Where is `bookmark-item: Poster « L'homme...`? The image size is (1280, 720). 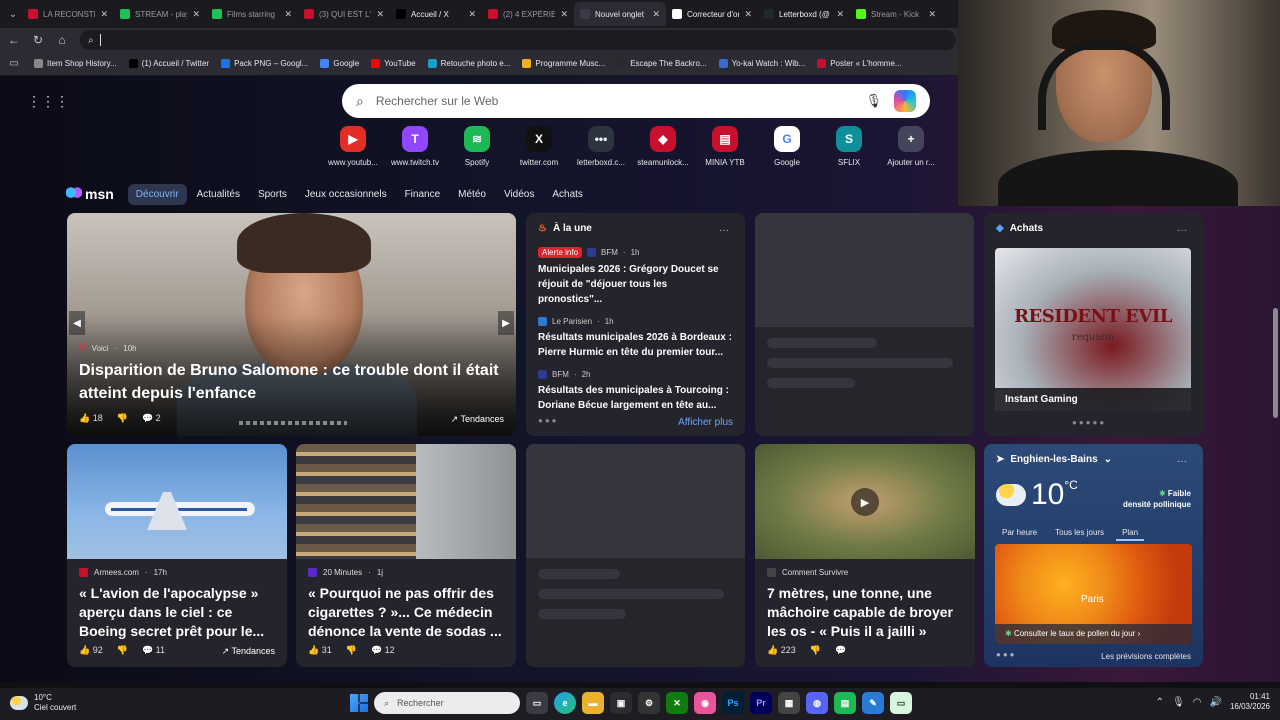
bookmark-item: Poster « L'homme... is located at coordinates (859, 63).